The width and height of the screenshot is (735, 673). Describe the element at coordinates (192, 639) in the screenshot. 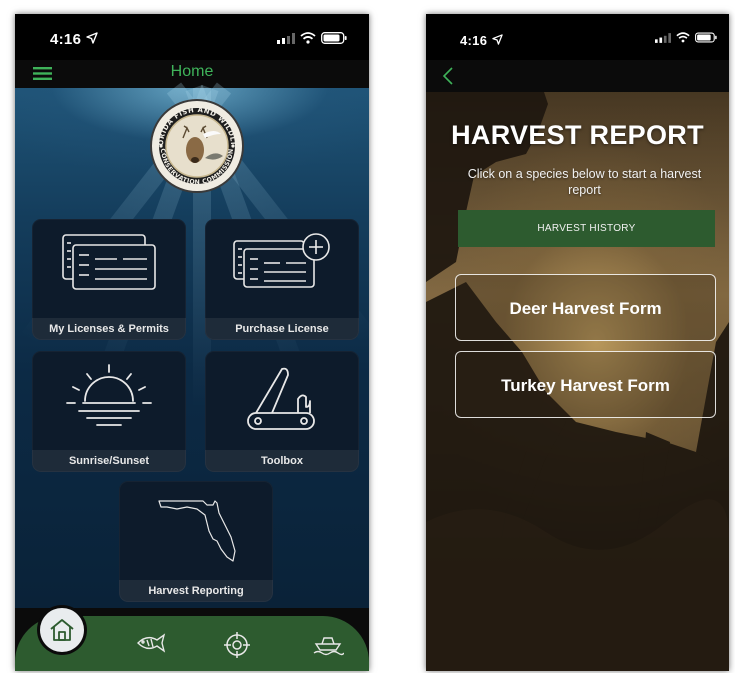

I see `bottom-nav` at that location.